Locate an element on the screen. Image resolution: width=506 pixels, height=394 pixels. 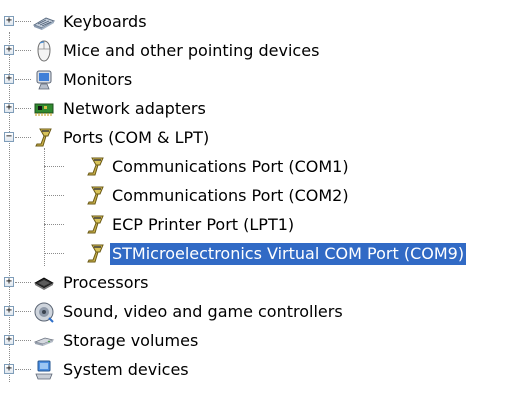
tree-item-keyboards: + Keyboards is located at coordinates (253, 22).